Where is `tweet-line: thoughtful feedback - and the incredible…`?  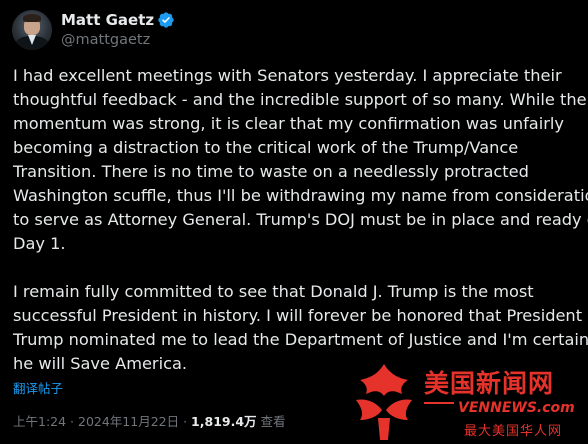 tweet-line: thoughtful feedback - and the incredible… is located at coordinates (300, 99).